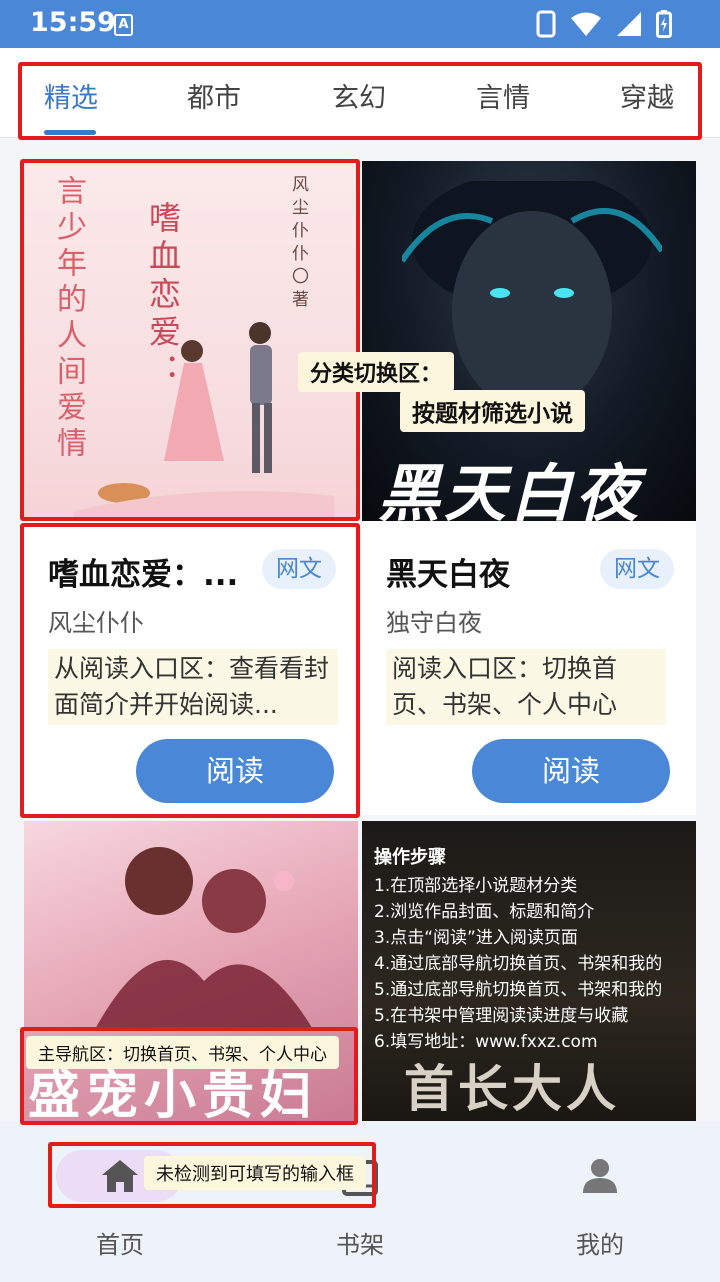  What do you see at coordinates (73, 22) in the screenshot?
I see `status-time: 15:59` at bounding box center [73, 22].